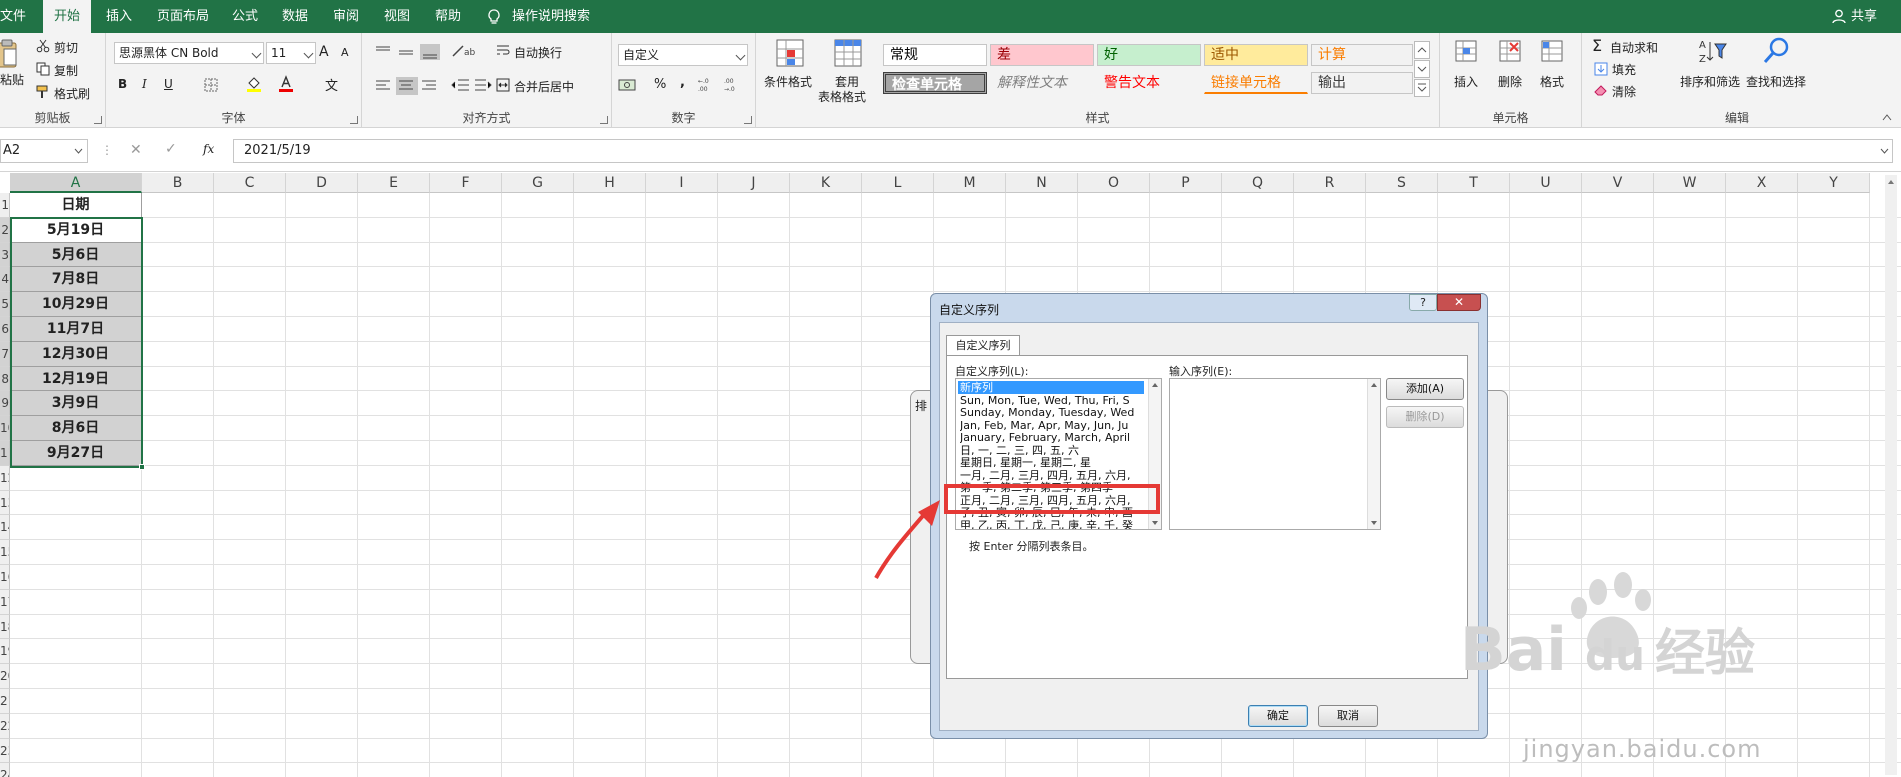 This screenshot has width=1901, height=777. I want to click on column-header-Y: Y, so click(1834, 183).